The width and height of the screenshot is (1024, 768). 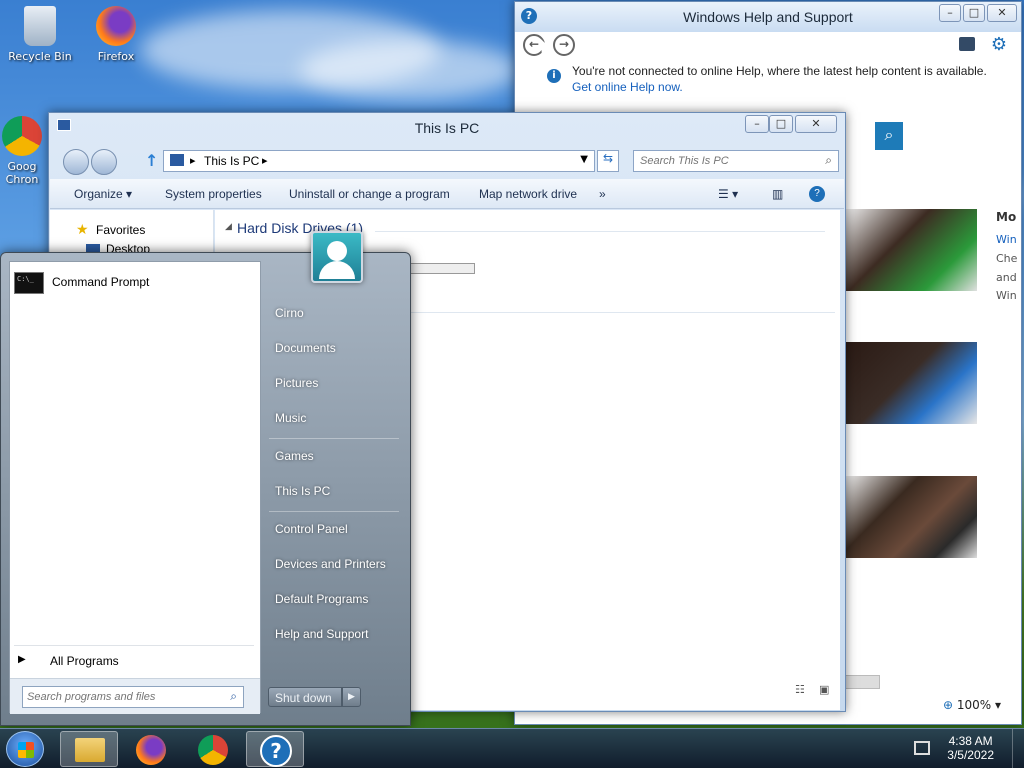 What do you see at coordinates (116, 26) in the screenshot?
I see `firefox-icon` at bounding box center [116, 26].